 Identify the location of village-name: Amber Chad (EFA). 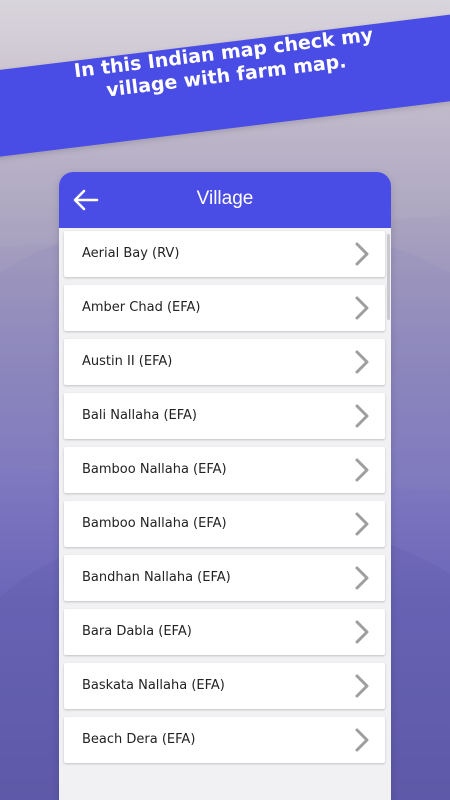
(141, 307).